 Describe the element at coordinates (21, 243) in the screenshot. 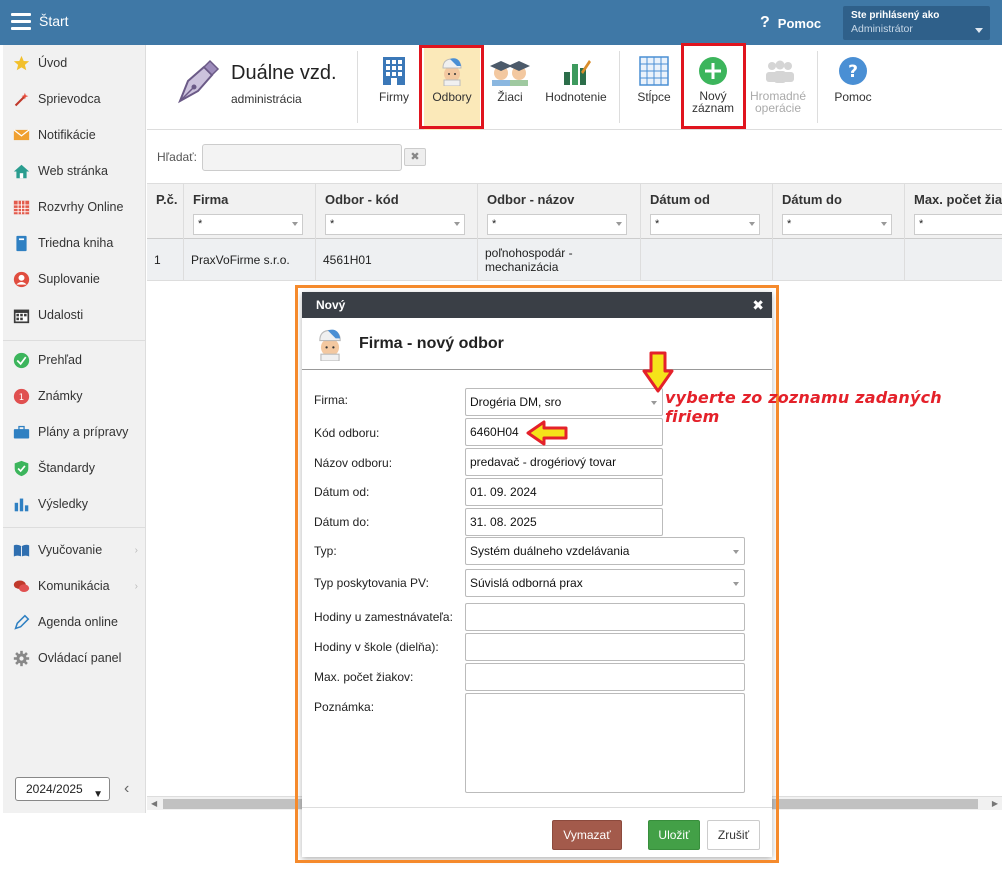

I see `book-icon` at that location.